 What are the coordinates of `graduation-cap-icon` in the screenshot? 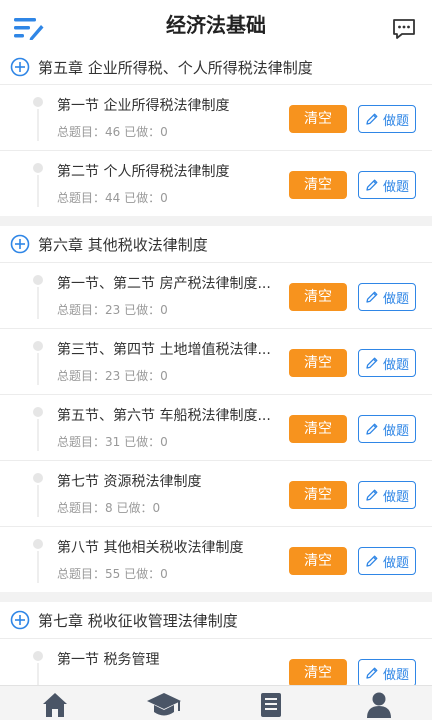 It's located at (164, 704).